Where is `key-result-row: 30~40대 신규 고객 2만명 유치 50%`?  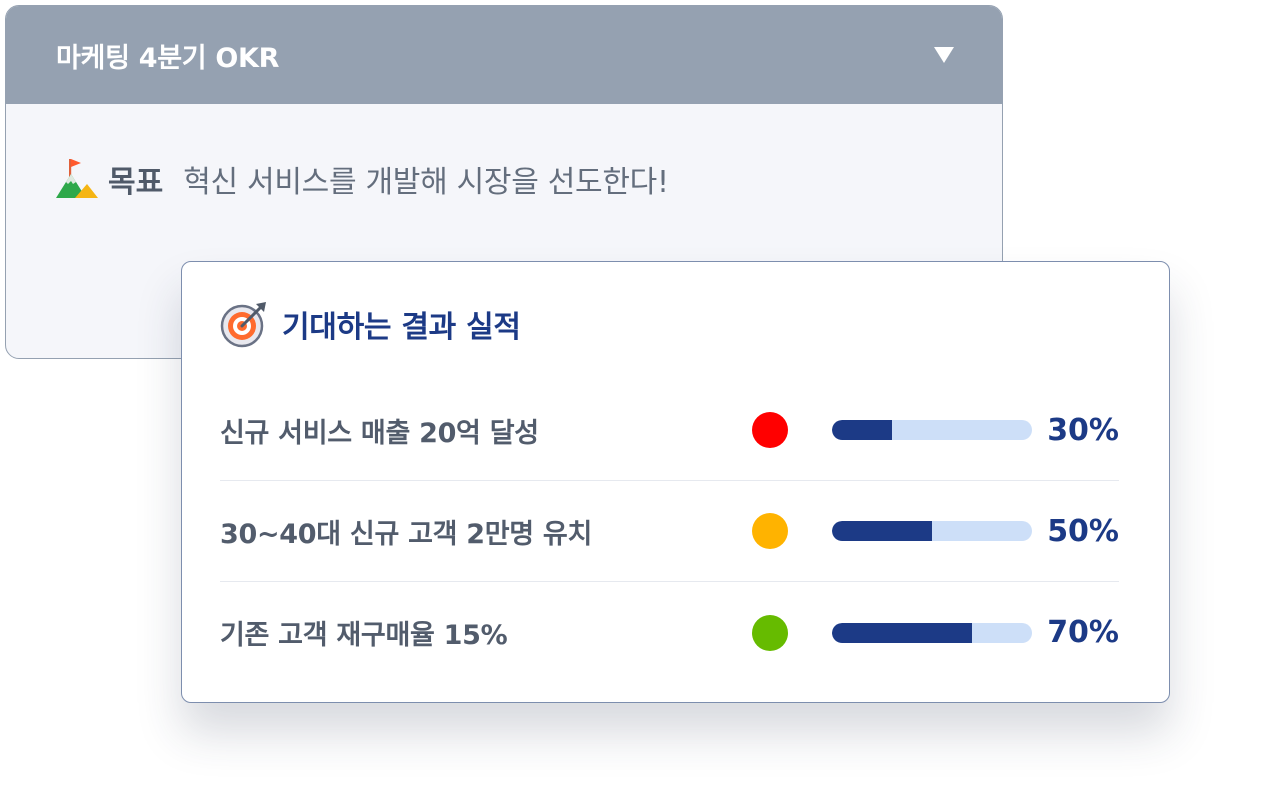
key-result-row: 30~40대 신규 고객 2만명 유치 50% is located at coordinates (669, 531).